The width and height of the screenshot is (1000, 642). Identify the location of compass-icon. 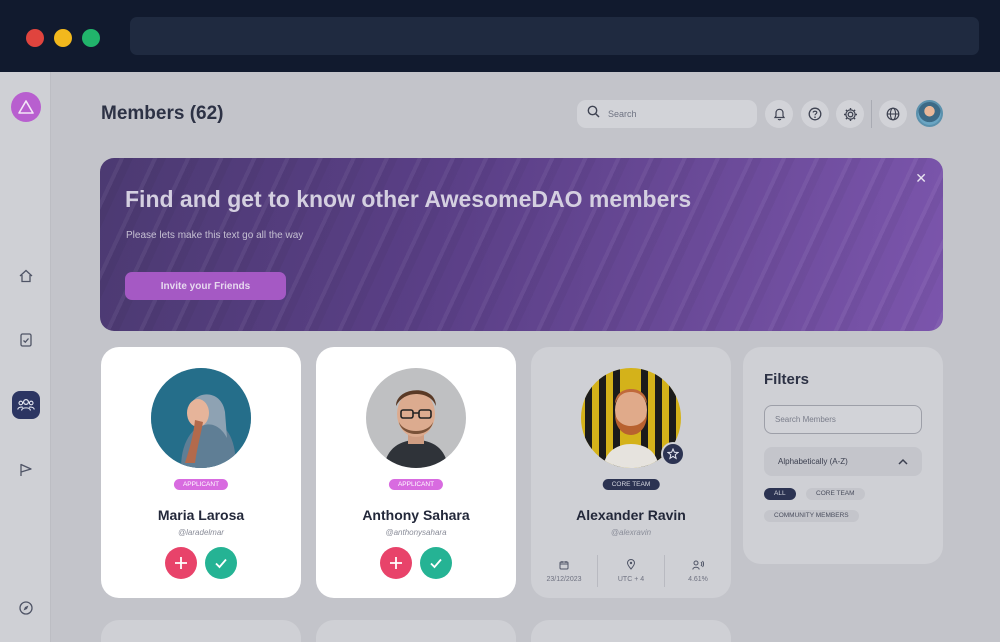
(26, 608).